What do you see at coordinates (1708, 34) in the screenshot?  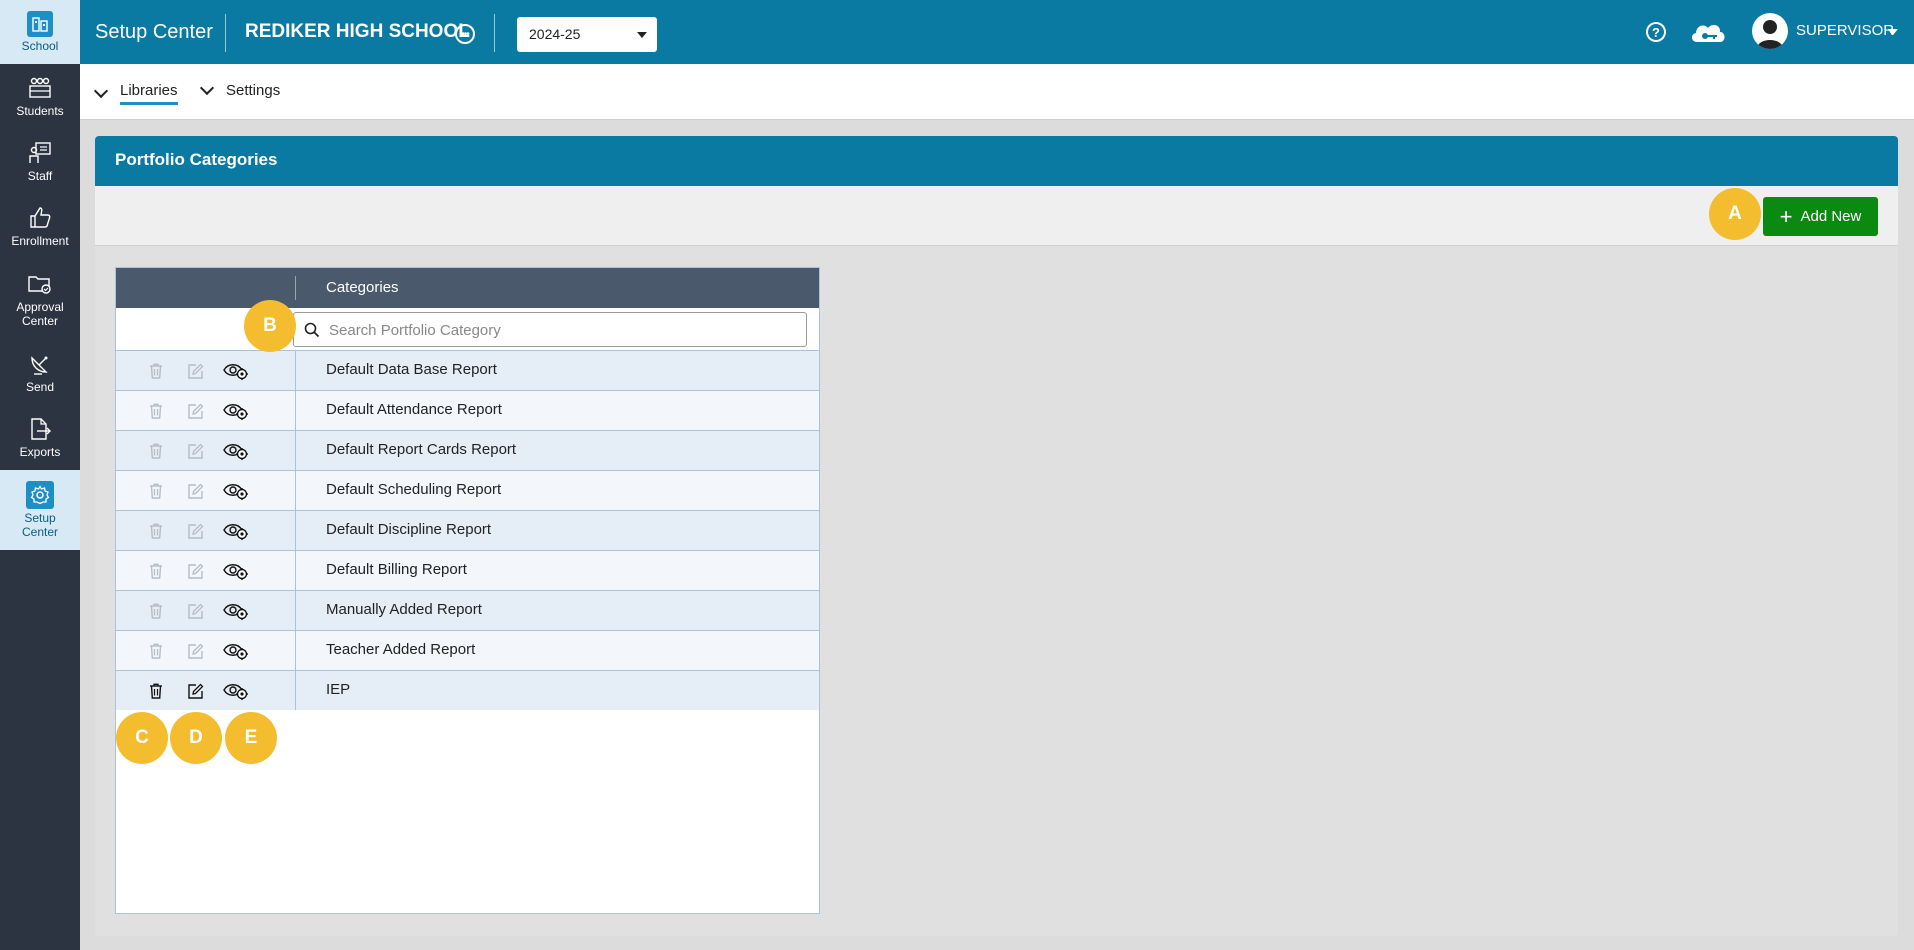 I see `cloud-key-icon` at bounding box center [1708, 34].